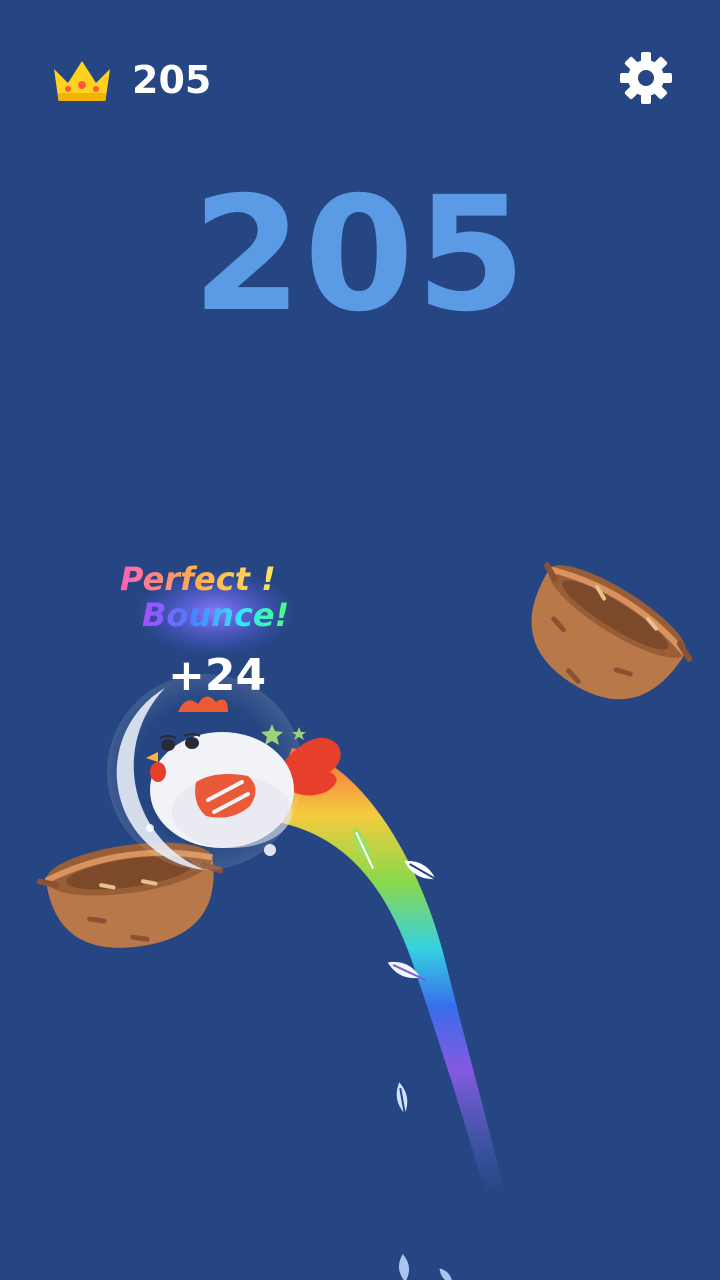 The width and height of the screenshot is (720, 1280). Describe the element at coordinates (130, 80) in the screenshot. I see `best-score: 205` at that location.